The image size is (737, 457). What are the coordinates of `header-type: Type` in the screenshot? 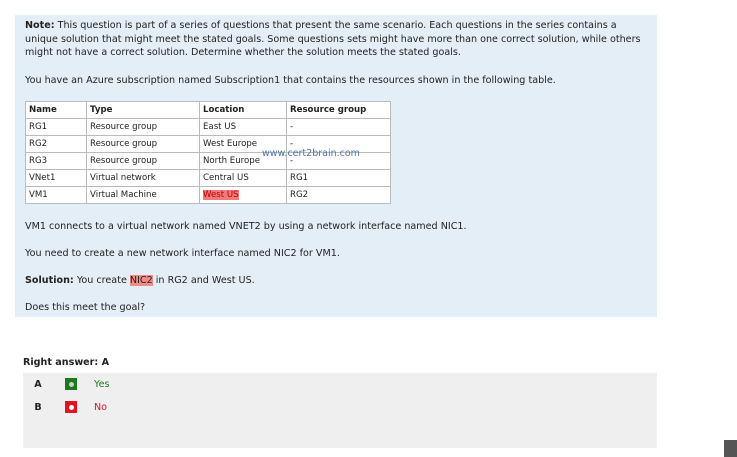 It's located at (143, 110).